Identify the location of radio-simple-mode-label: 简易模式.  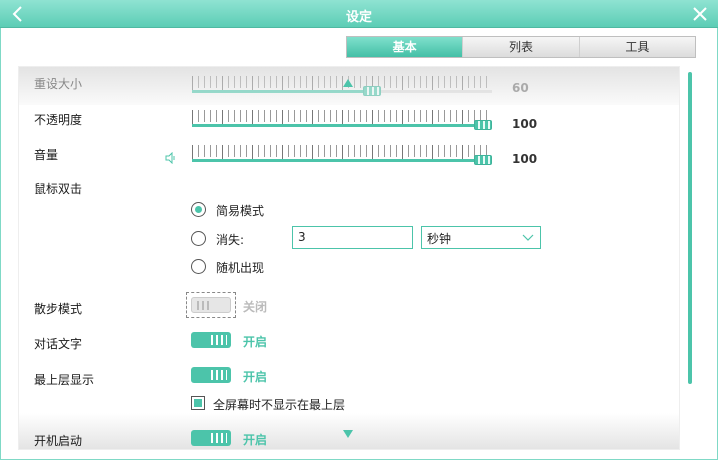
(240, 211).